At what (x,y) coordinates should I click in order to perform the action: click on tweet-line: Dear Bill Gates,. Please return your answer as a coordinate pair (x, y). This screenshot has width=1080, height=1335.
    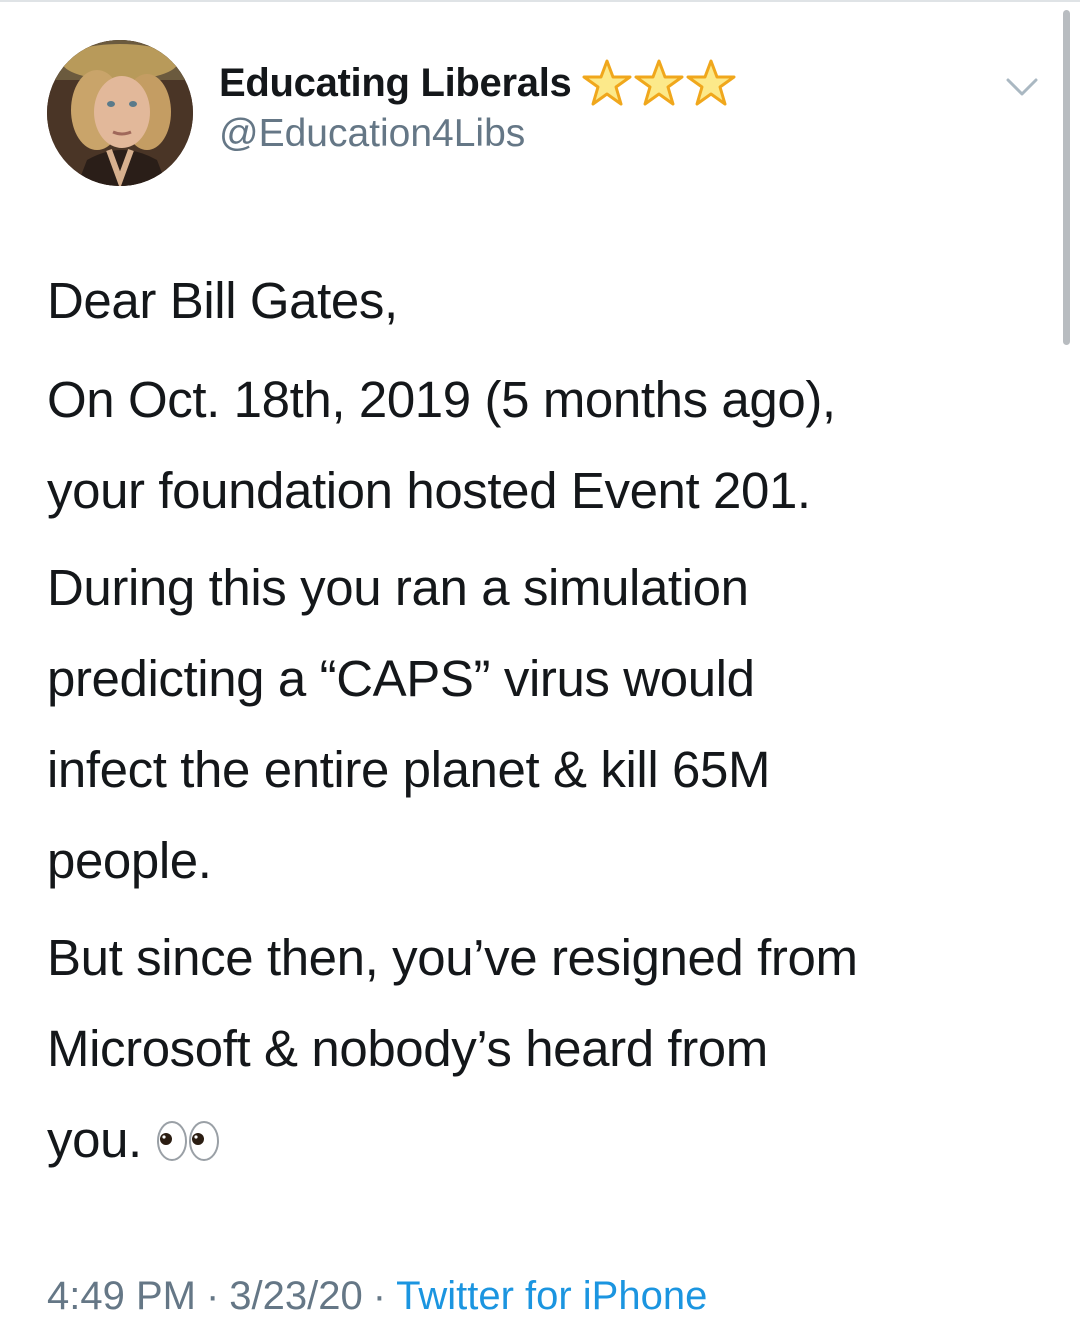
    Looking at the image, I should click on (222, 300).